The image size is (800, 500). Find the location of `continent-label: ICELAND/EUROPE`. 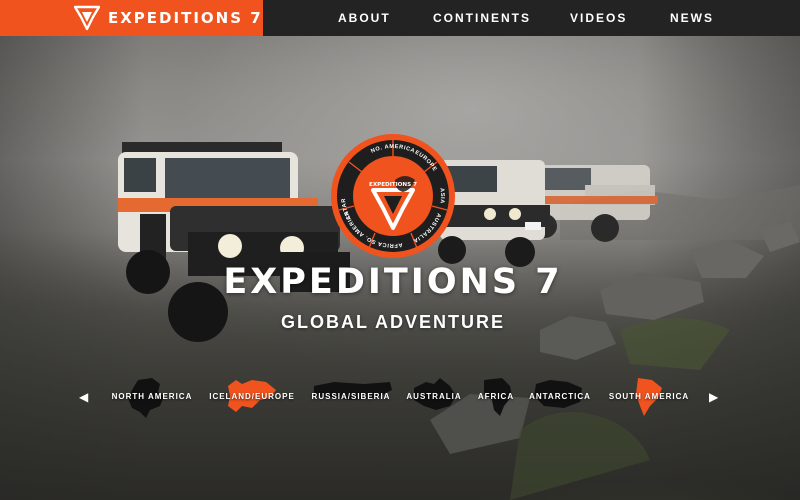

continent-label: ICELAND/EUROPE is located at coordinates (252, 396).